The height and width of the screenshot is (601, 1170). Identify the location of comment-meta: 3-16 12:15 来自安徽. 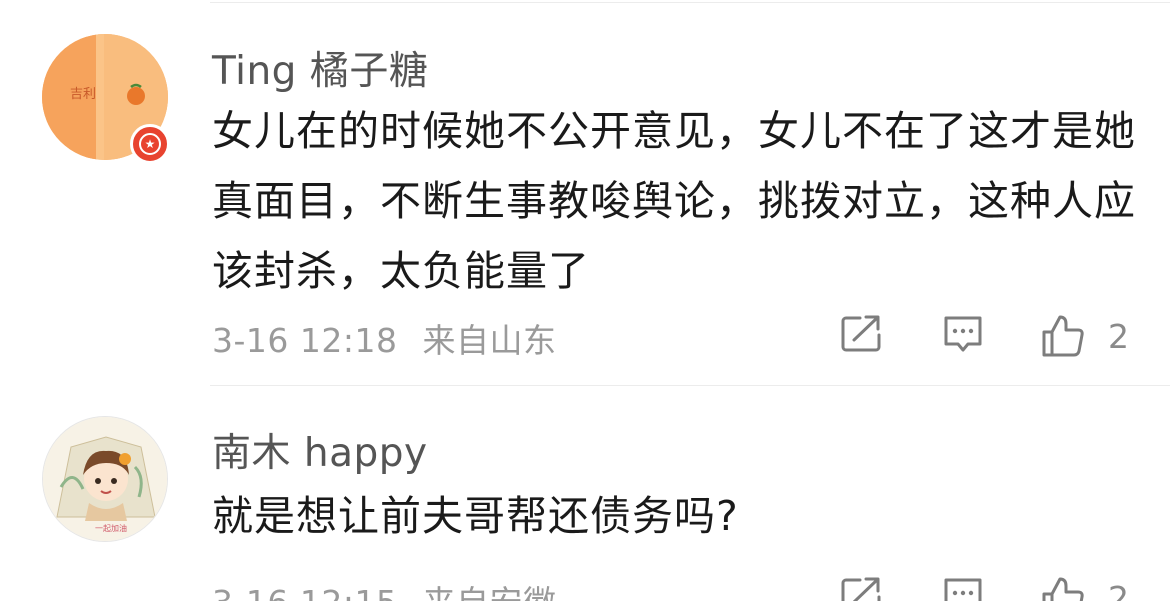
(384, 588).